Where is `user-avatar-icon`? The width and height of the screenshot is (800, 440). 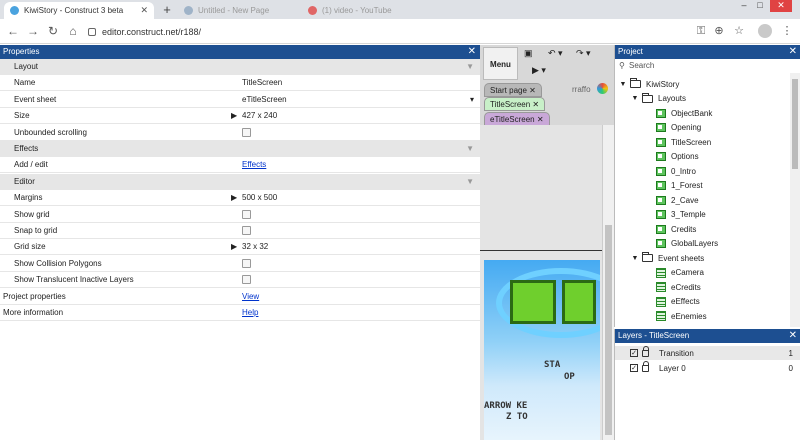
user-avatar-icon is located at coordinates (602, 88).